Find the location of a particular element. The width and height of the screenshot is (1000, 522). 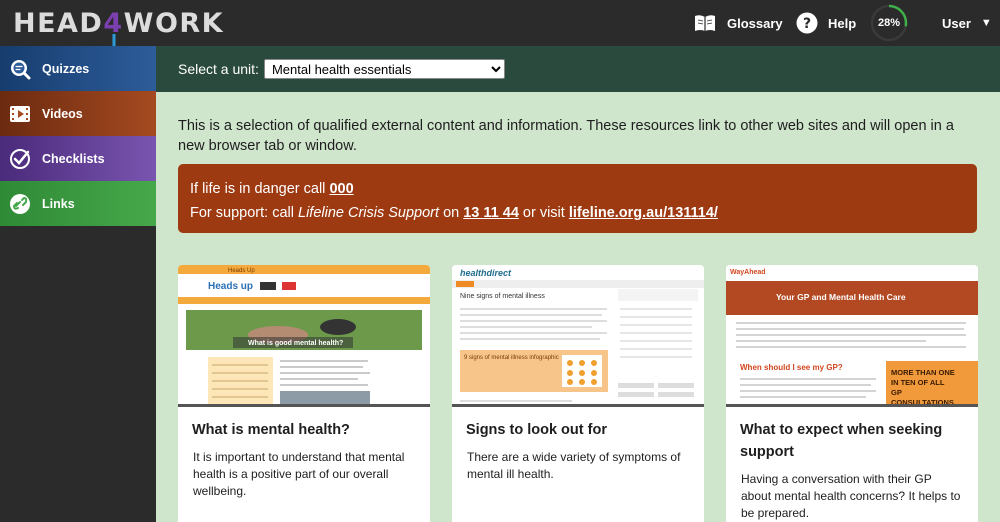

thumb-brand-text: Heads up is located at coordinates (230, 286).